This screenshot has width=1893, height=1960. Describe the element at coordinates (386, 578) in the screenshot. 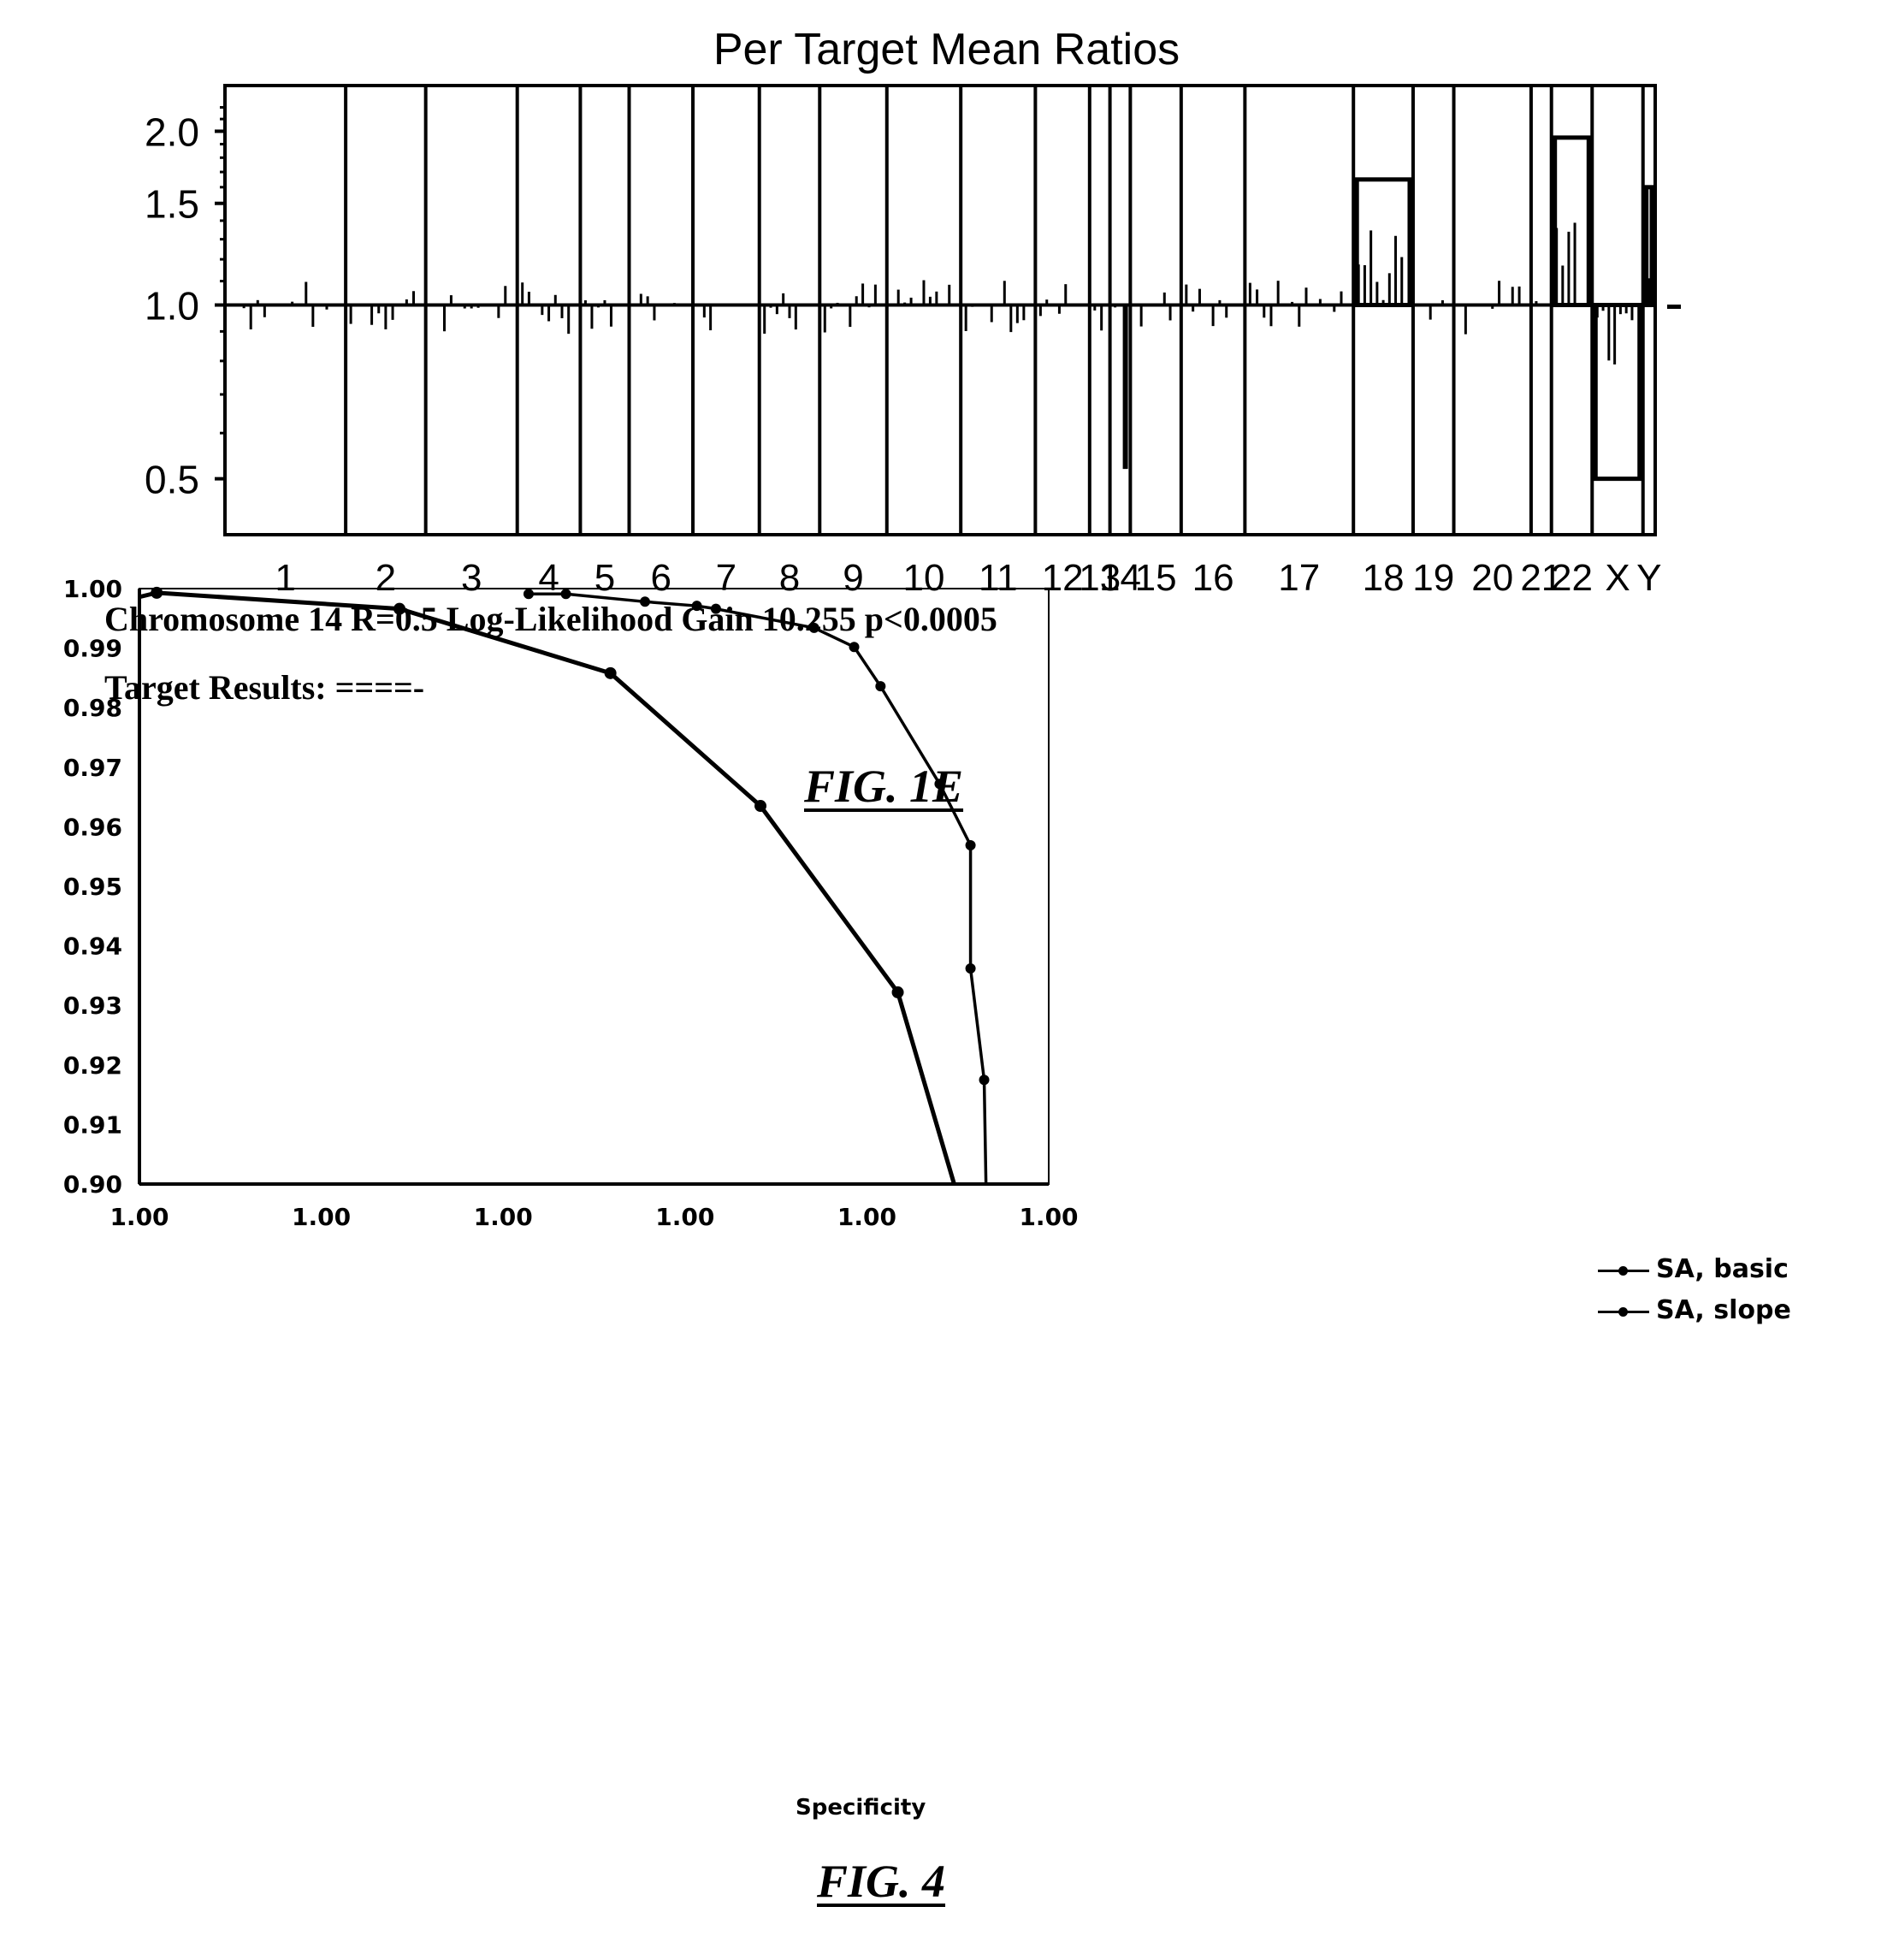

I see `x-tick-label: 2` at that location.